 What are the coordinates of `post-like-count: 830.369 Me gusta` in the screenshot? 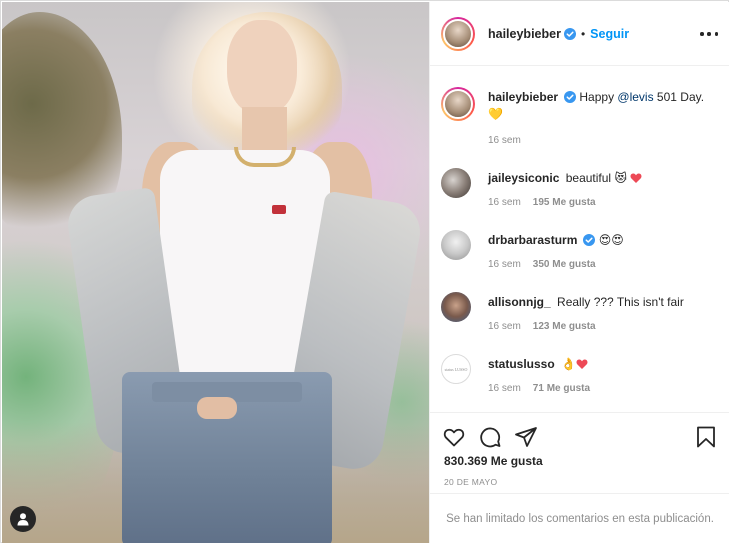 It's located at (493, 461).